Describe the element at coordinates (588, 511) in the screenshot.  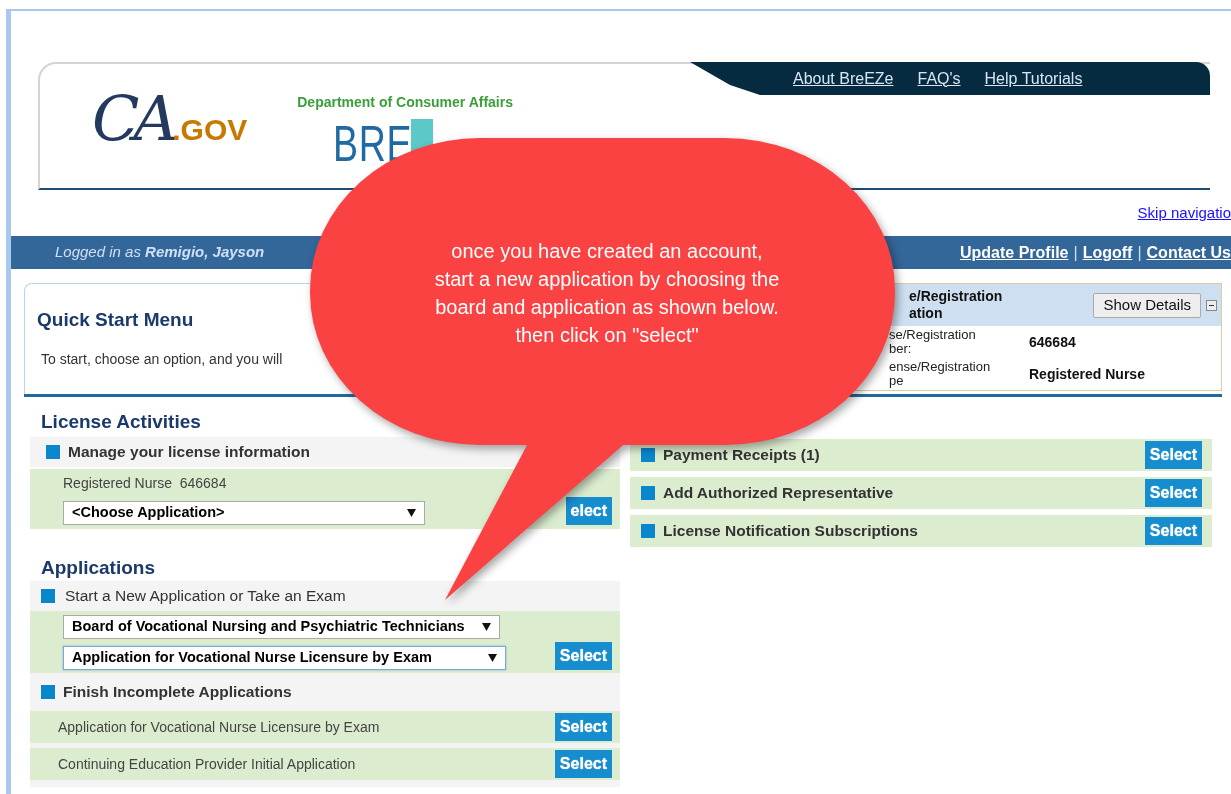
I see `select-button: elect` at that location.